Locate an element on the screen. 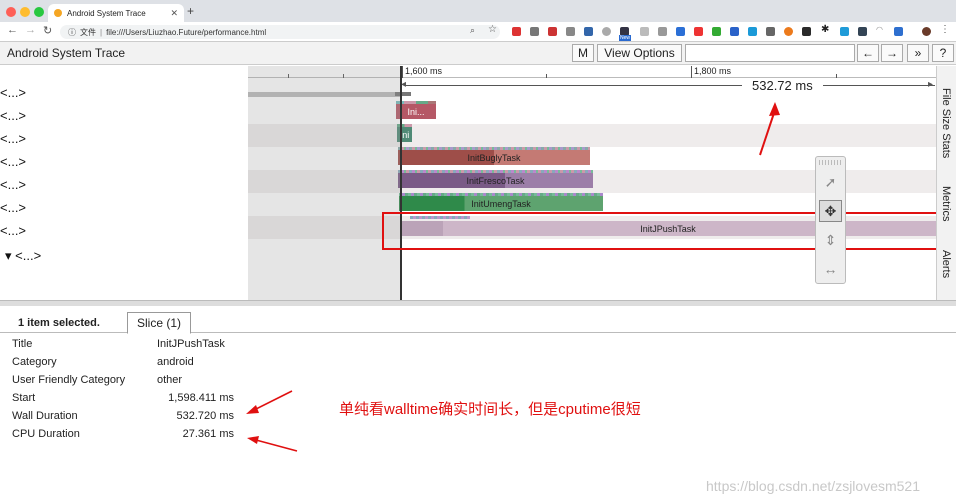 The width and height of the screenshot is (956, 504). favicon-icon is located at coordinates (58, 13).